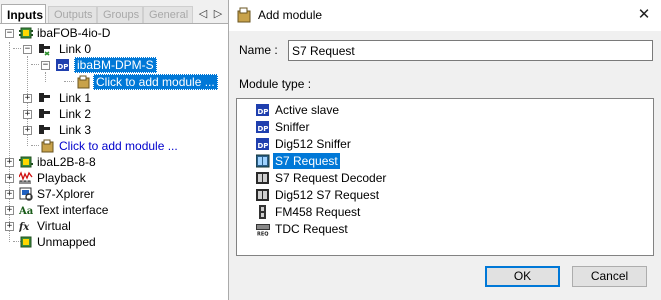 The width and height of the screenshot is (661, 300). What do you see at coordinates (263, 234) in the screenshot?
I see `svg-text: REQ` at bounding box center [263, 234].